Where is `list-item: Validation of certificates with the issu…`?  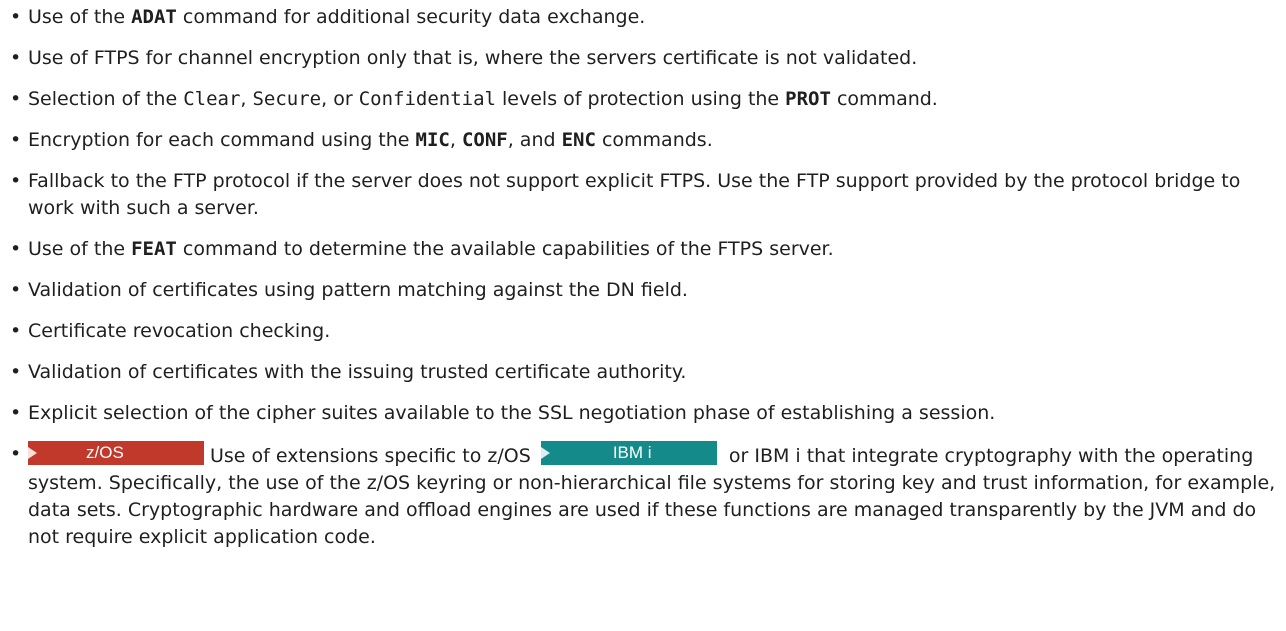
list-item: Validation of certificates with the issu… is located at coordinates (644, 372).